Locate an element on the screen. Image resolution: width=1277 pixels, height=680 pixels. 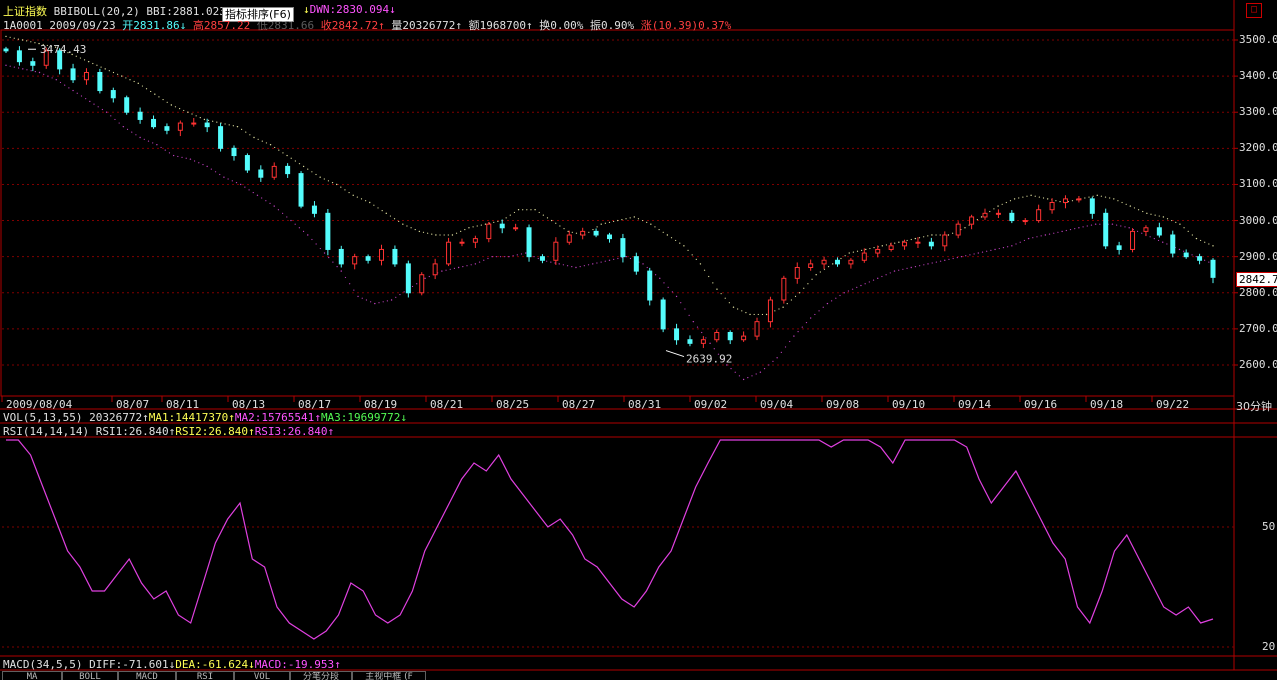
macd-dea-arrow: ↓ is located at coordinates (251, 664).